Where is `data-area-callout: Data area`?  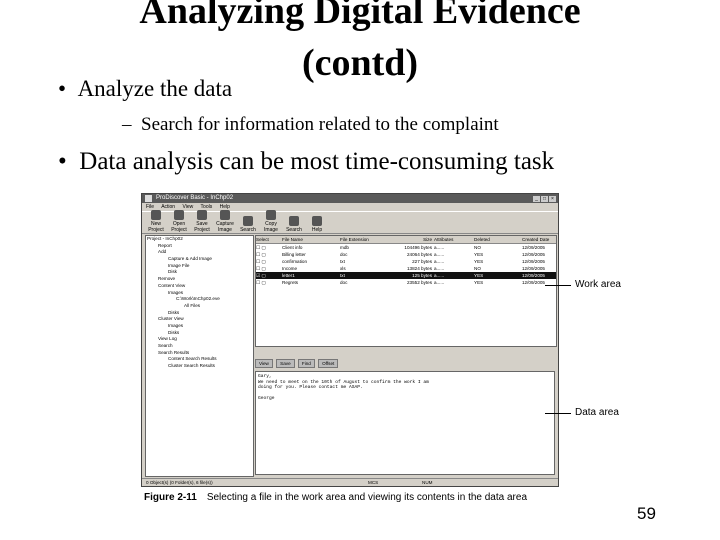
data-area-callout: Data area is located at coordinates (597, 412).